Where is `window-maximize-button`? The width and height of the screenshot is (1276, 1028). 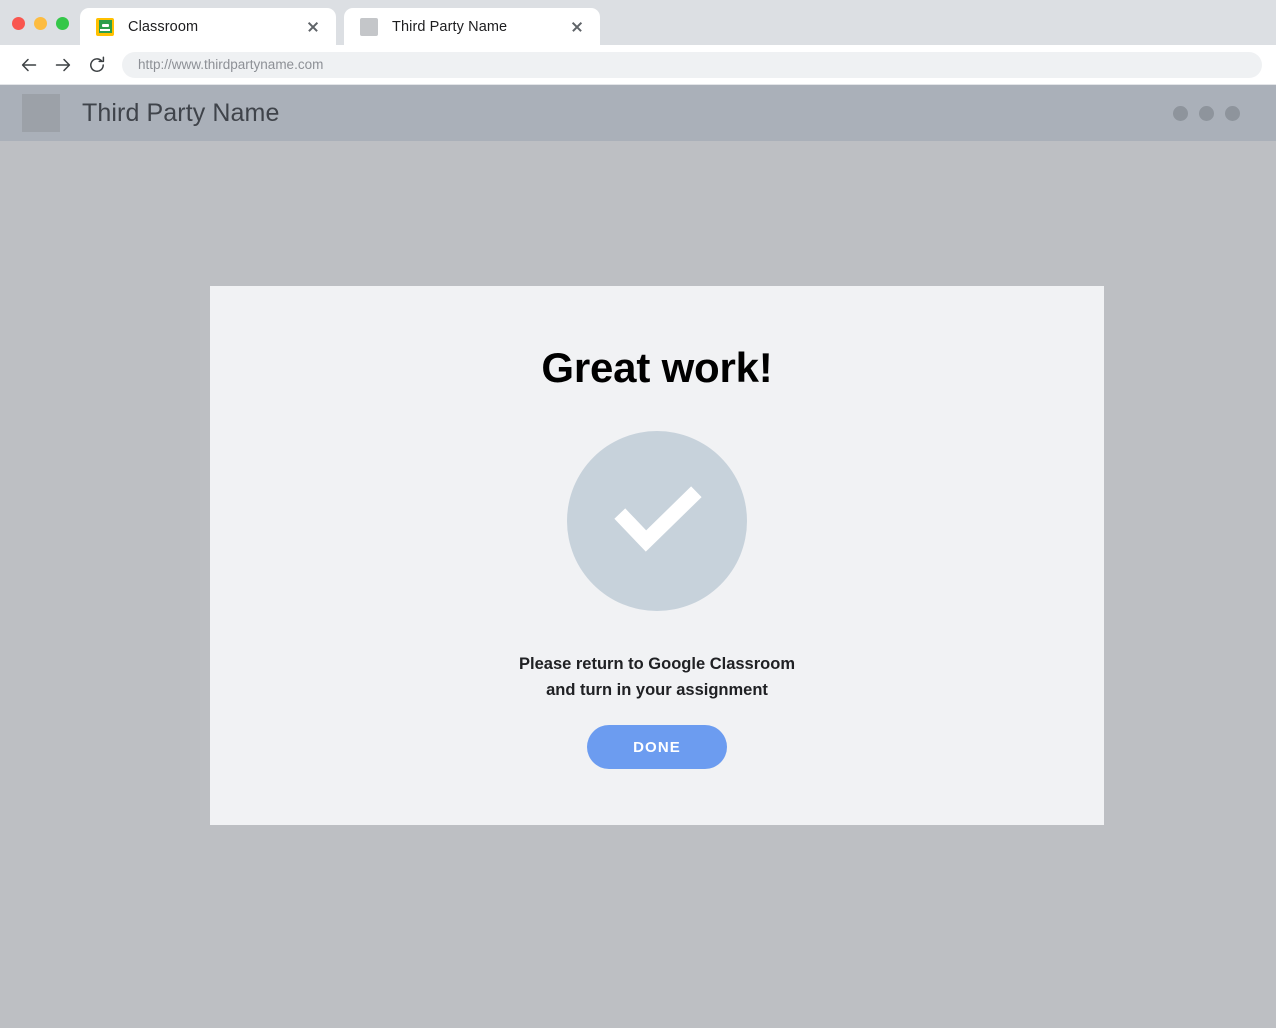 window-maximize-button is located at coordinates (62, 23).